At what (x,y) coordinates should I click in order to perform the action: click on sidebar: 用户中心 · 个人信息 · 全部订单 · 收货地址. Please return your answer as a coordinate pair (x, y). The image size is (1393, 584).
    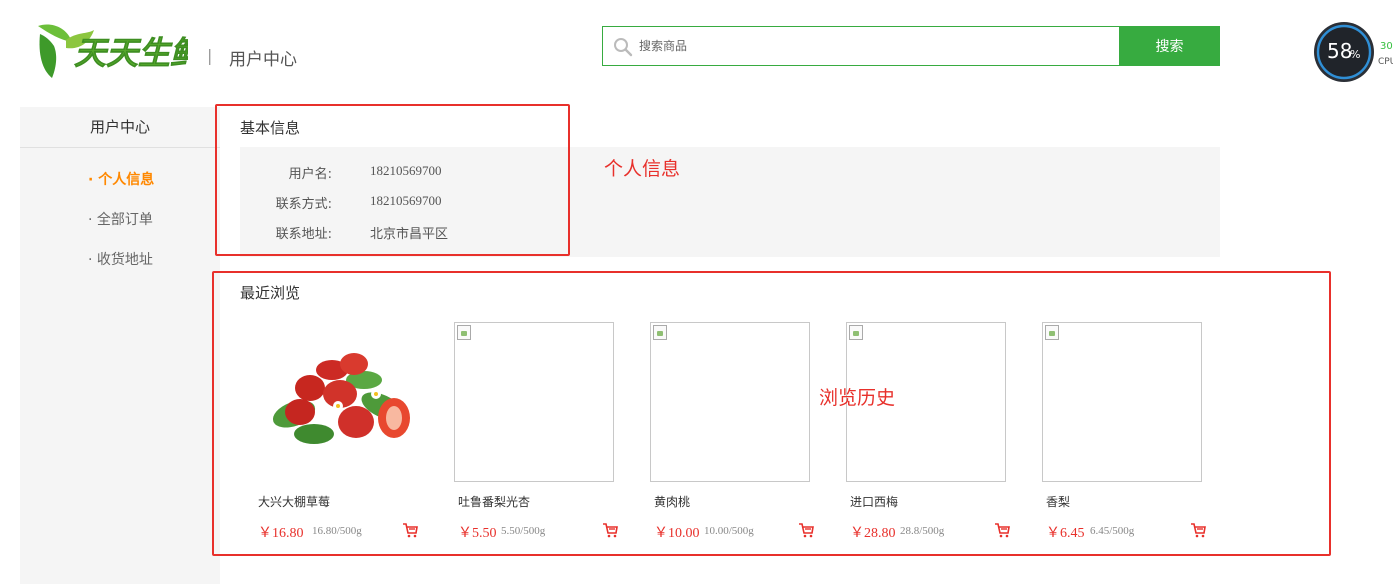
    Looking at the image, I should click on (120, 345).